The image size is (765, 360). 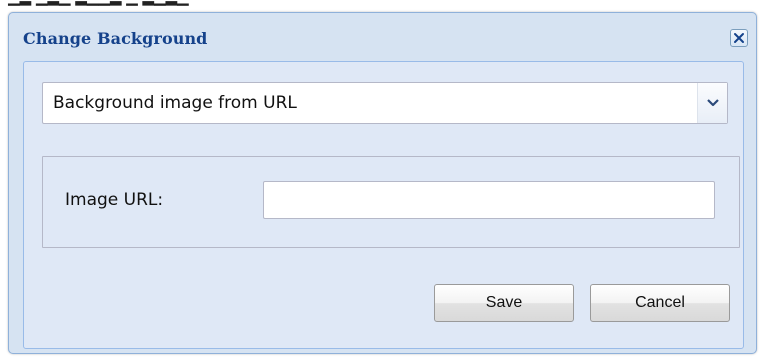 I want to click on background-type-value: Background image from URL, so click(x=175, y=103).